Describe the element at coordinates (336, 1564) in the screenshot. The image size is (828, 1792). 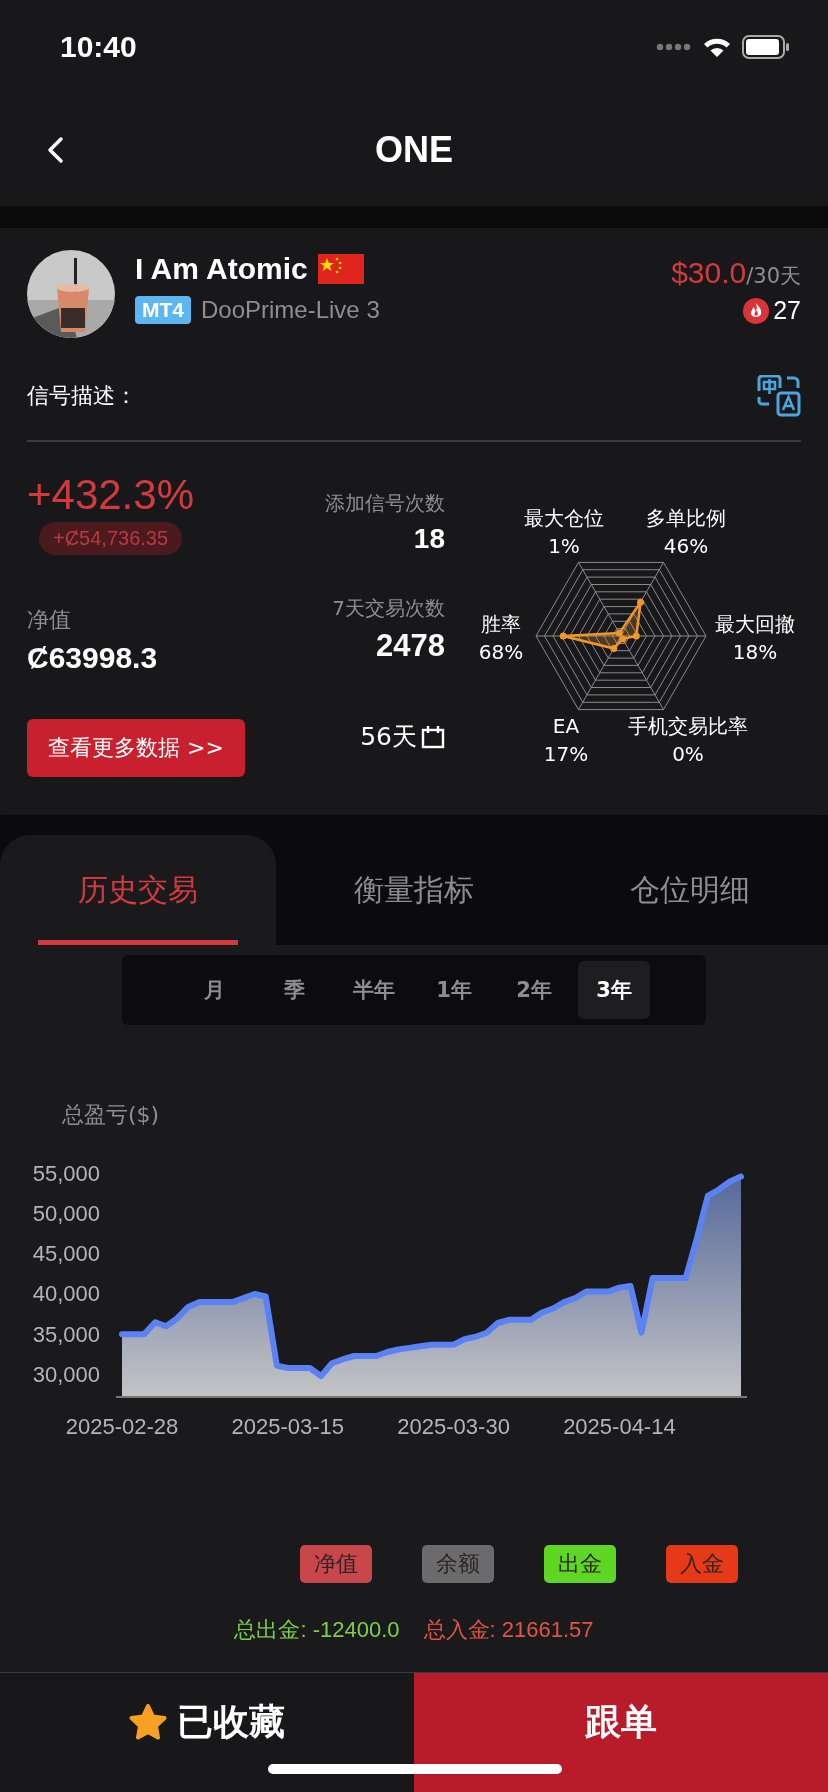
I see `legend-tag: 净值` at that location.